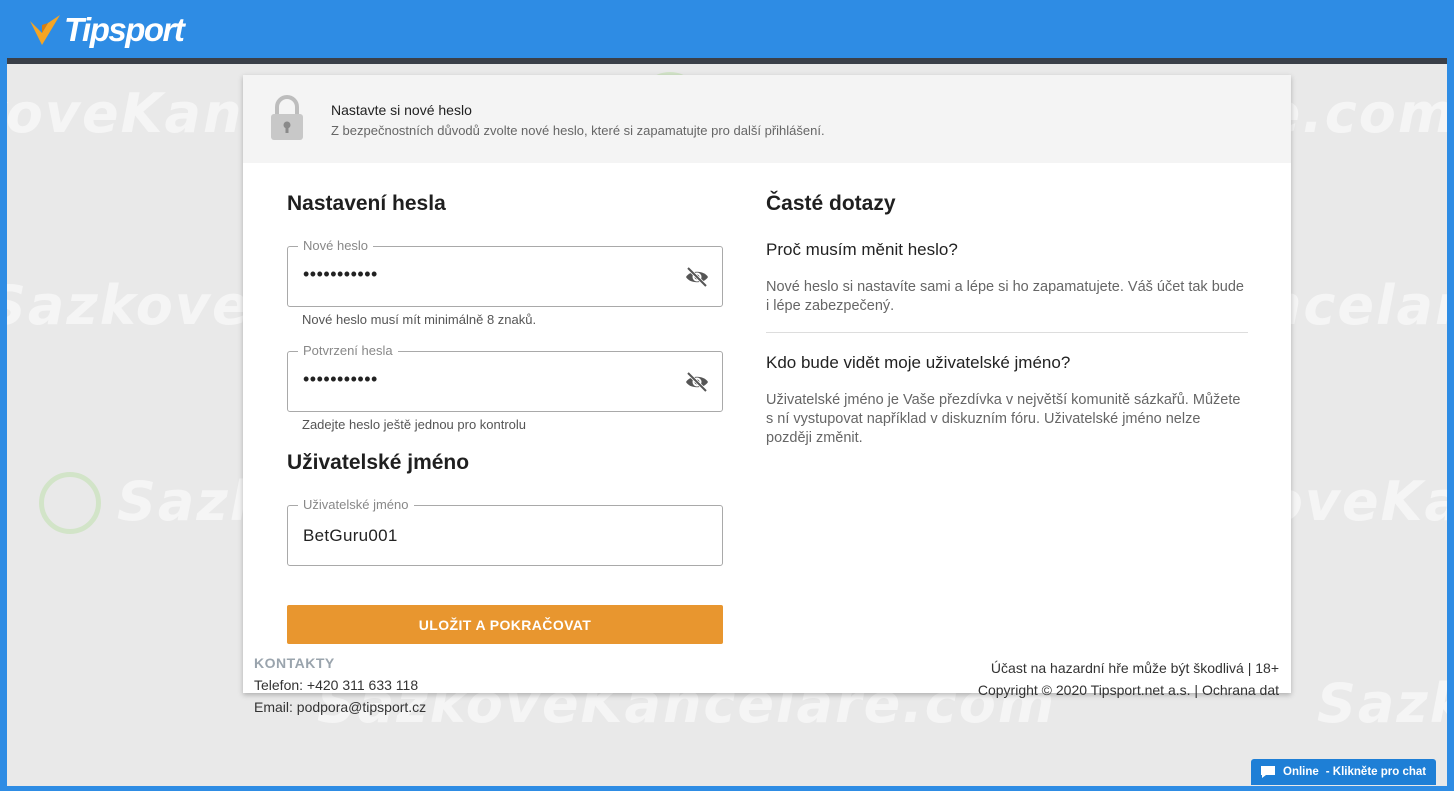 The image size is (1454, 791). I want to click on header-title: Nastavte si nové heslo, so click(401, 110).